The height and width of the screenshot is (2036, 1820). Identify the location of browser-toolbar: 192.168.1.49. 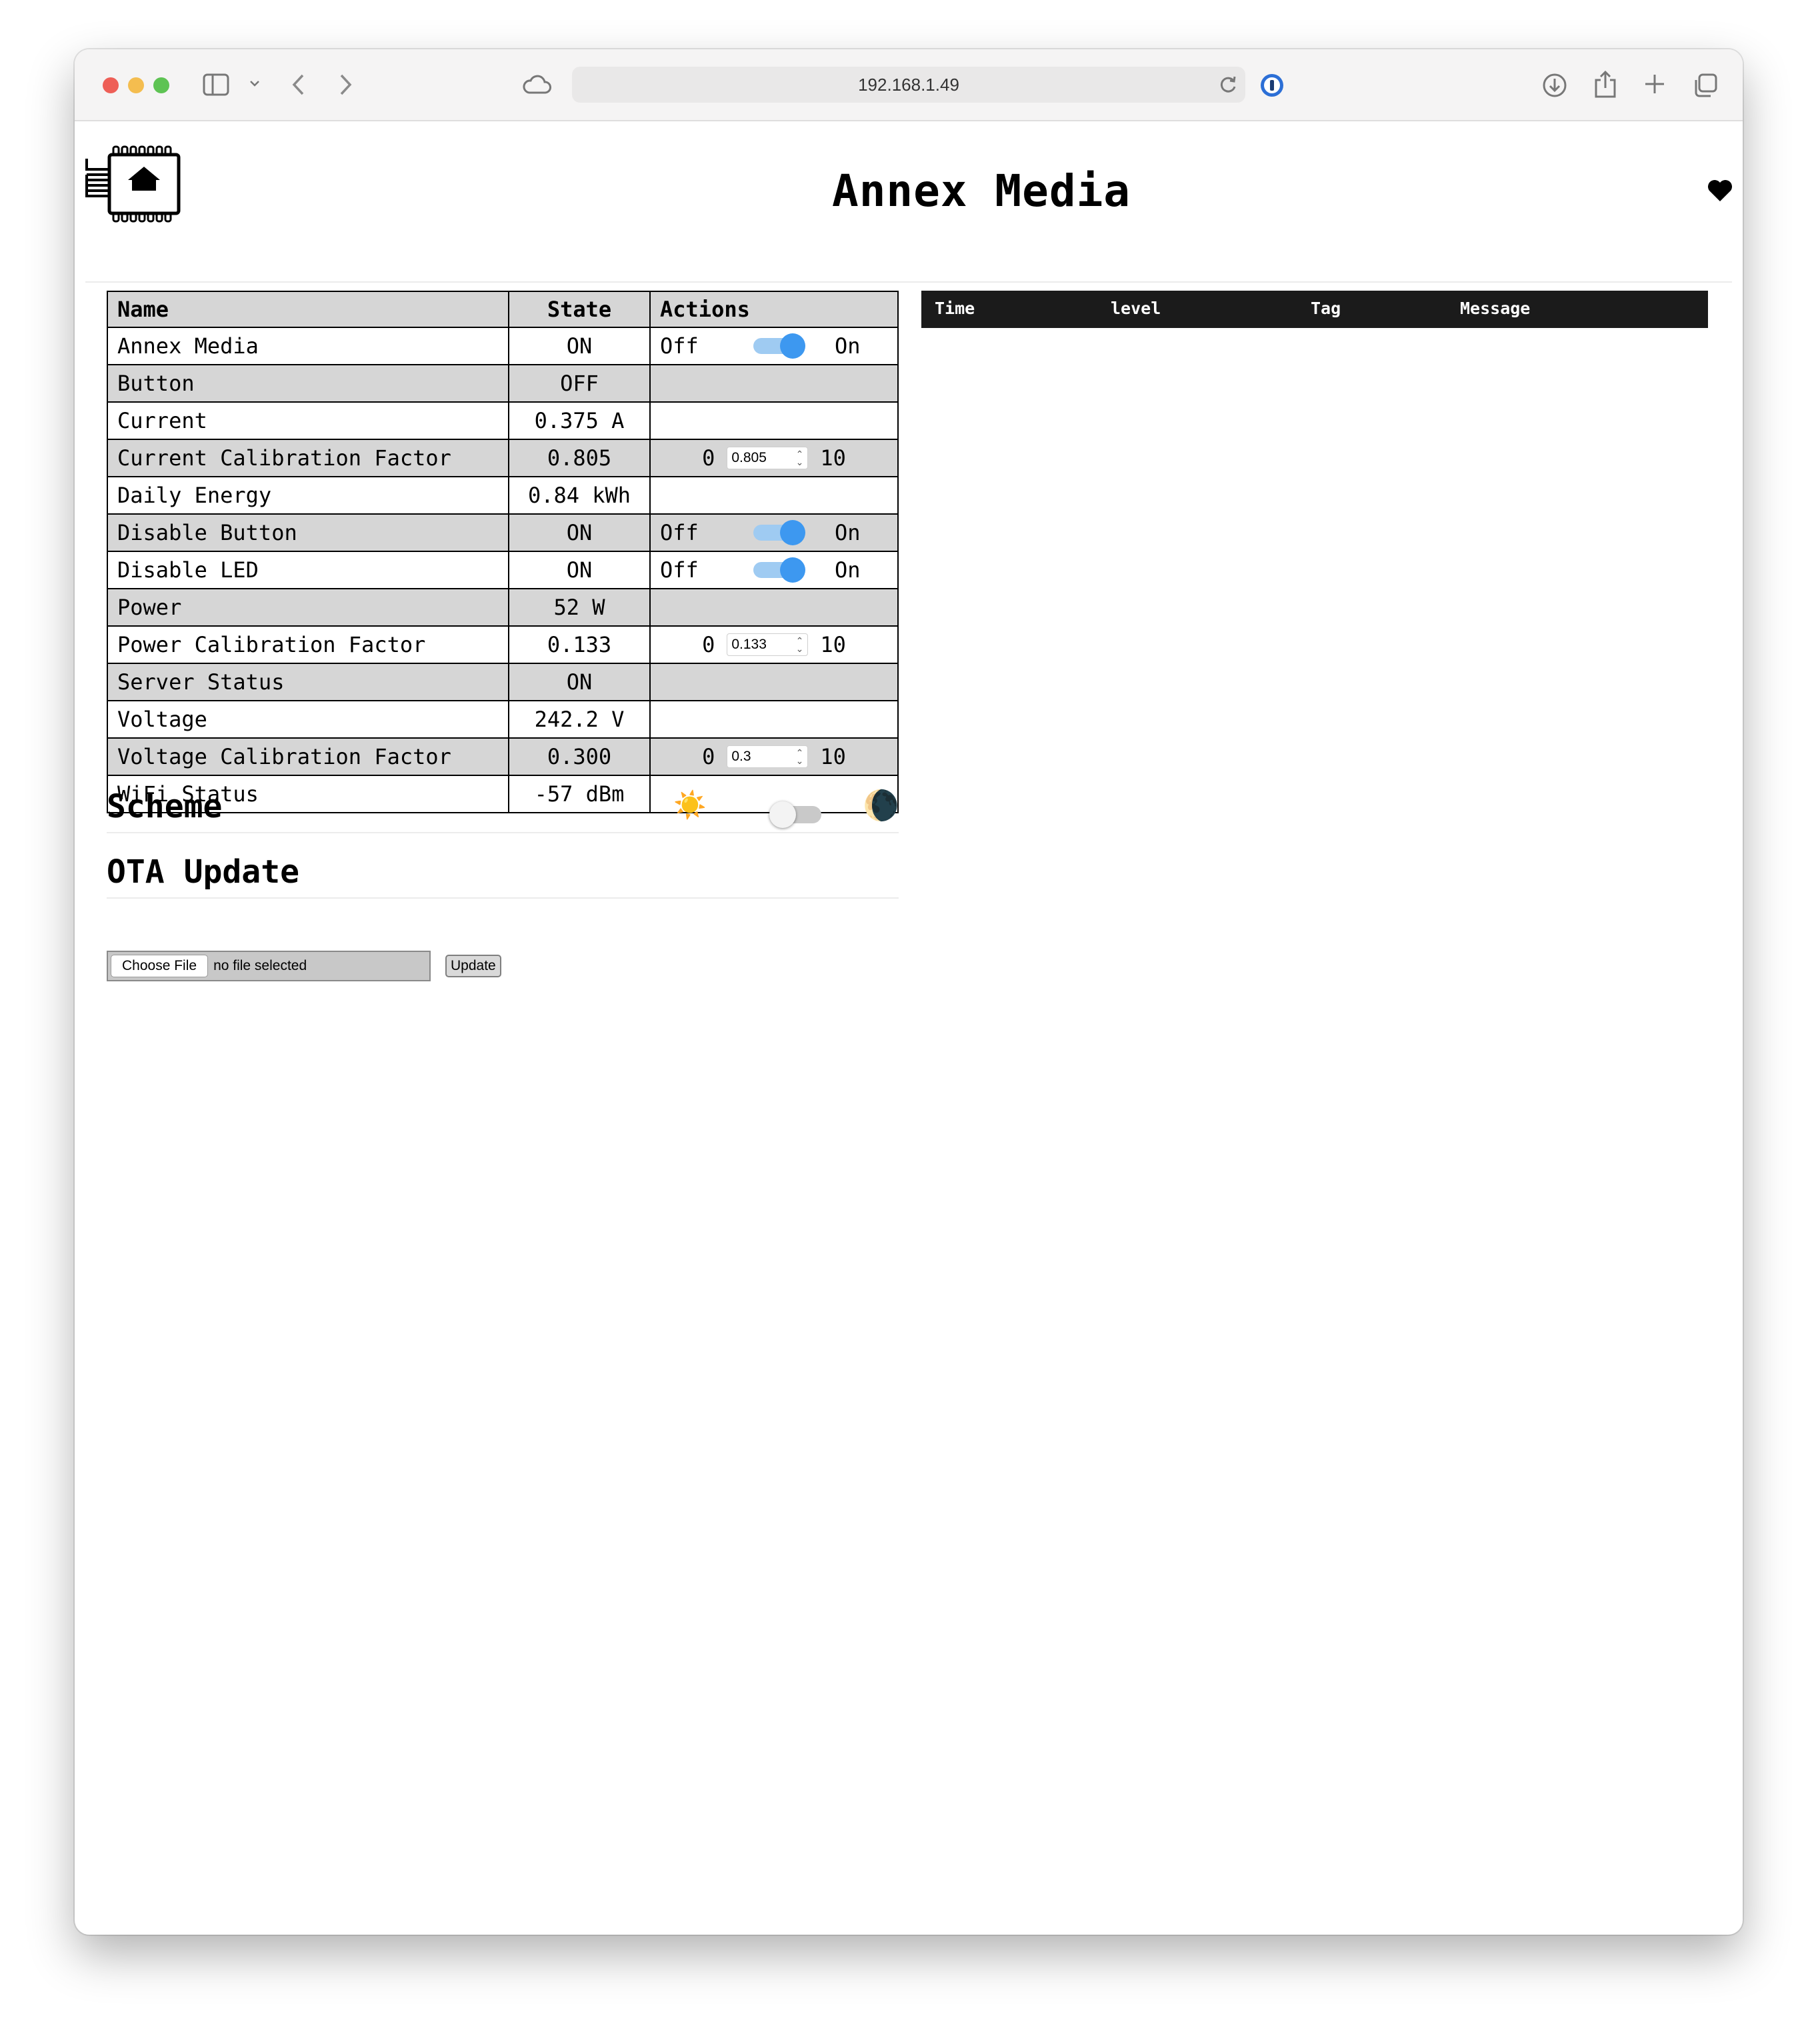
(909, 85).